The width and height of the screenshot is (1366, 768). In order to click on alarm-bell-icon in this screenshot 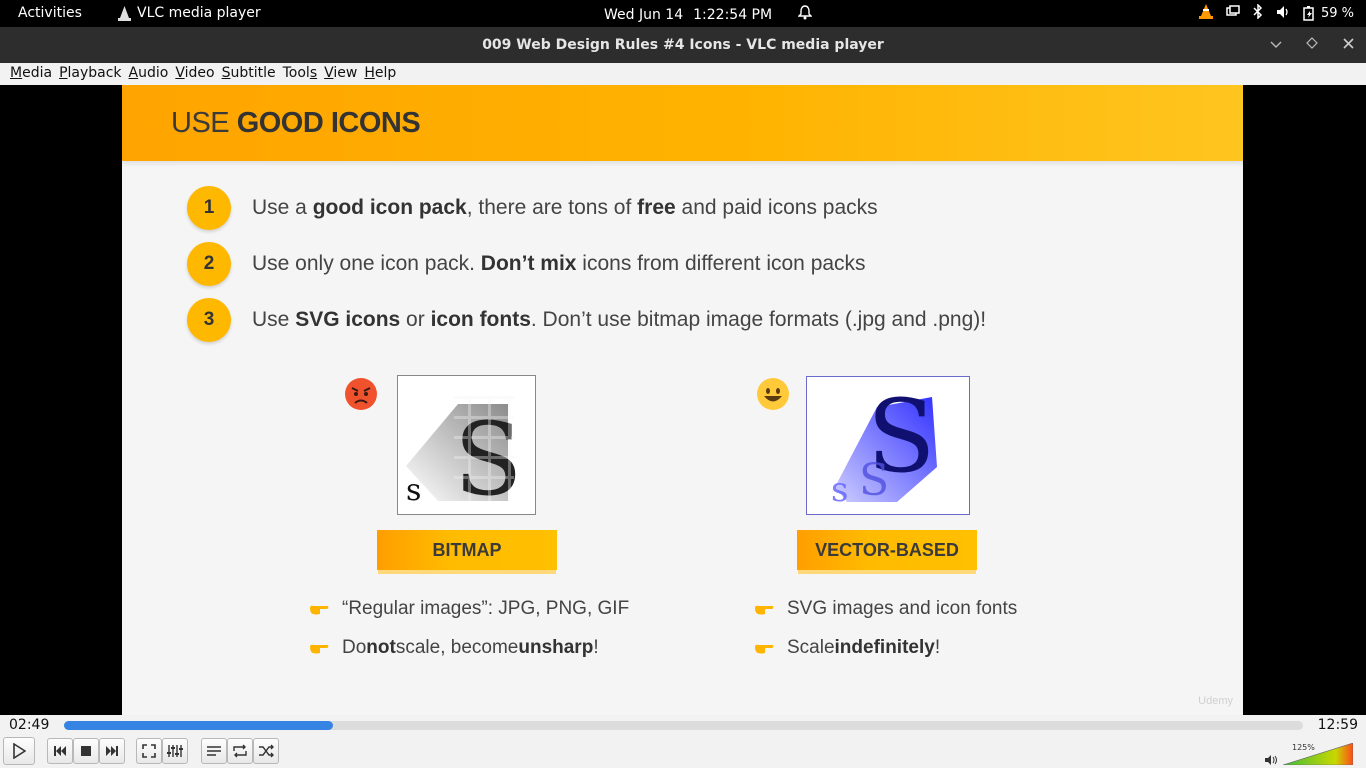, I will do `click(805, 14)`.